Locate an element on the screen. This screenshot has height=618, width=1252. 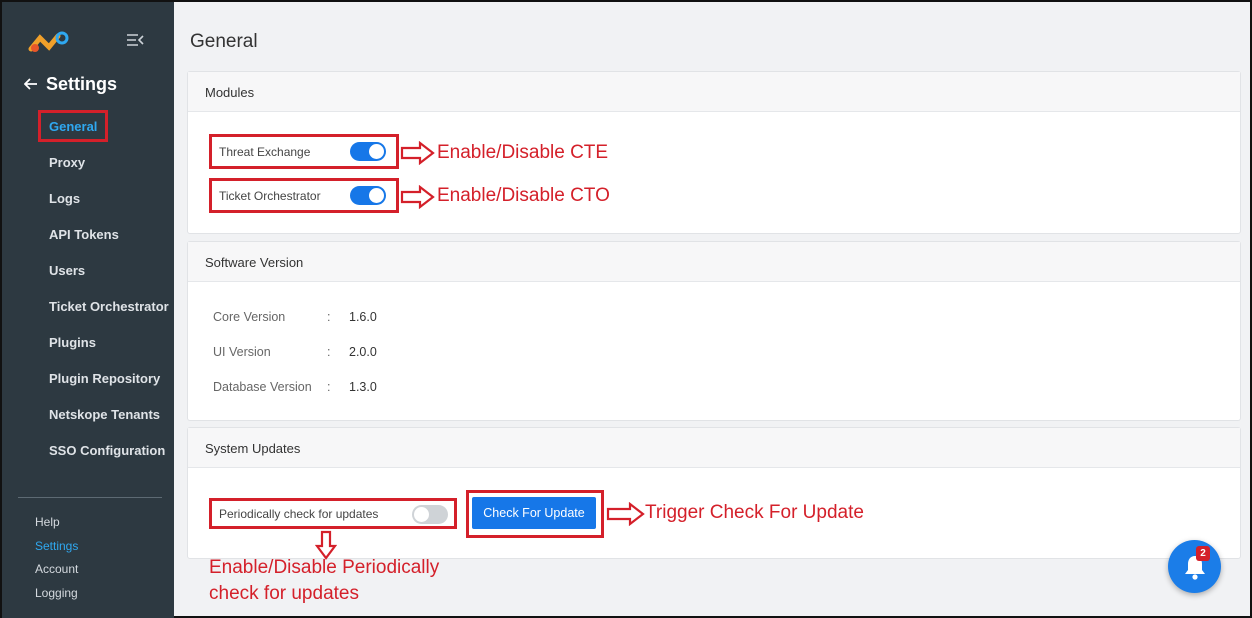
annotation-cte: Enable/Disable CTE is located at coordinates (523, 152).